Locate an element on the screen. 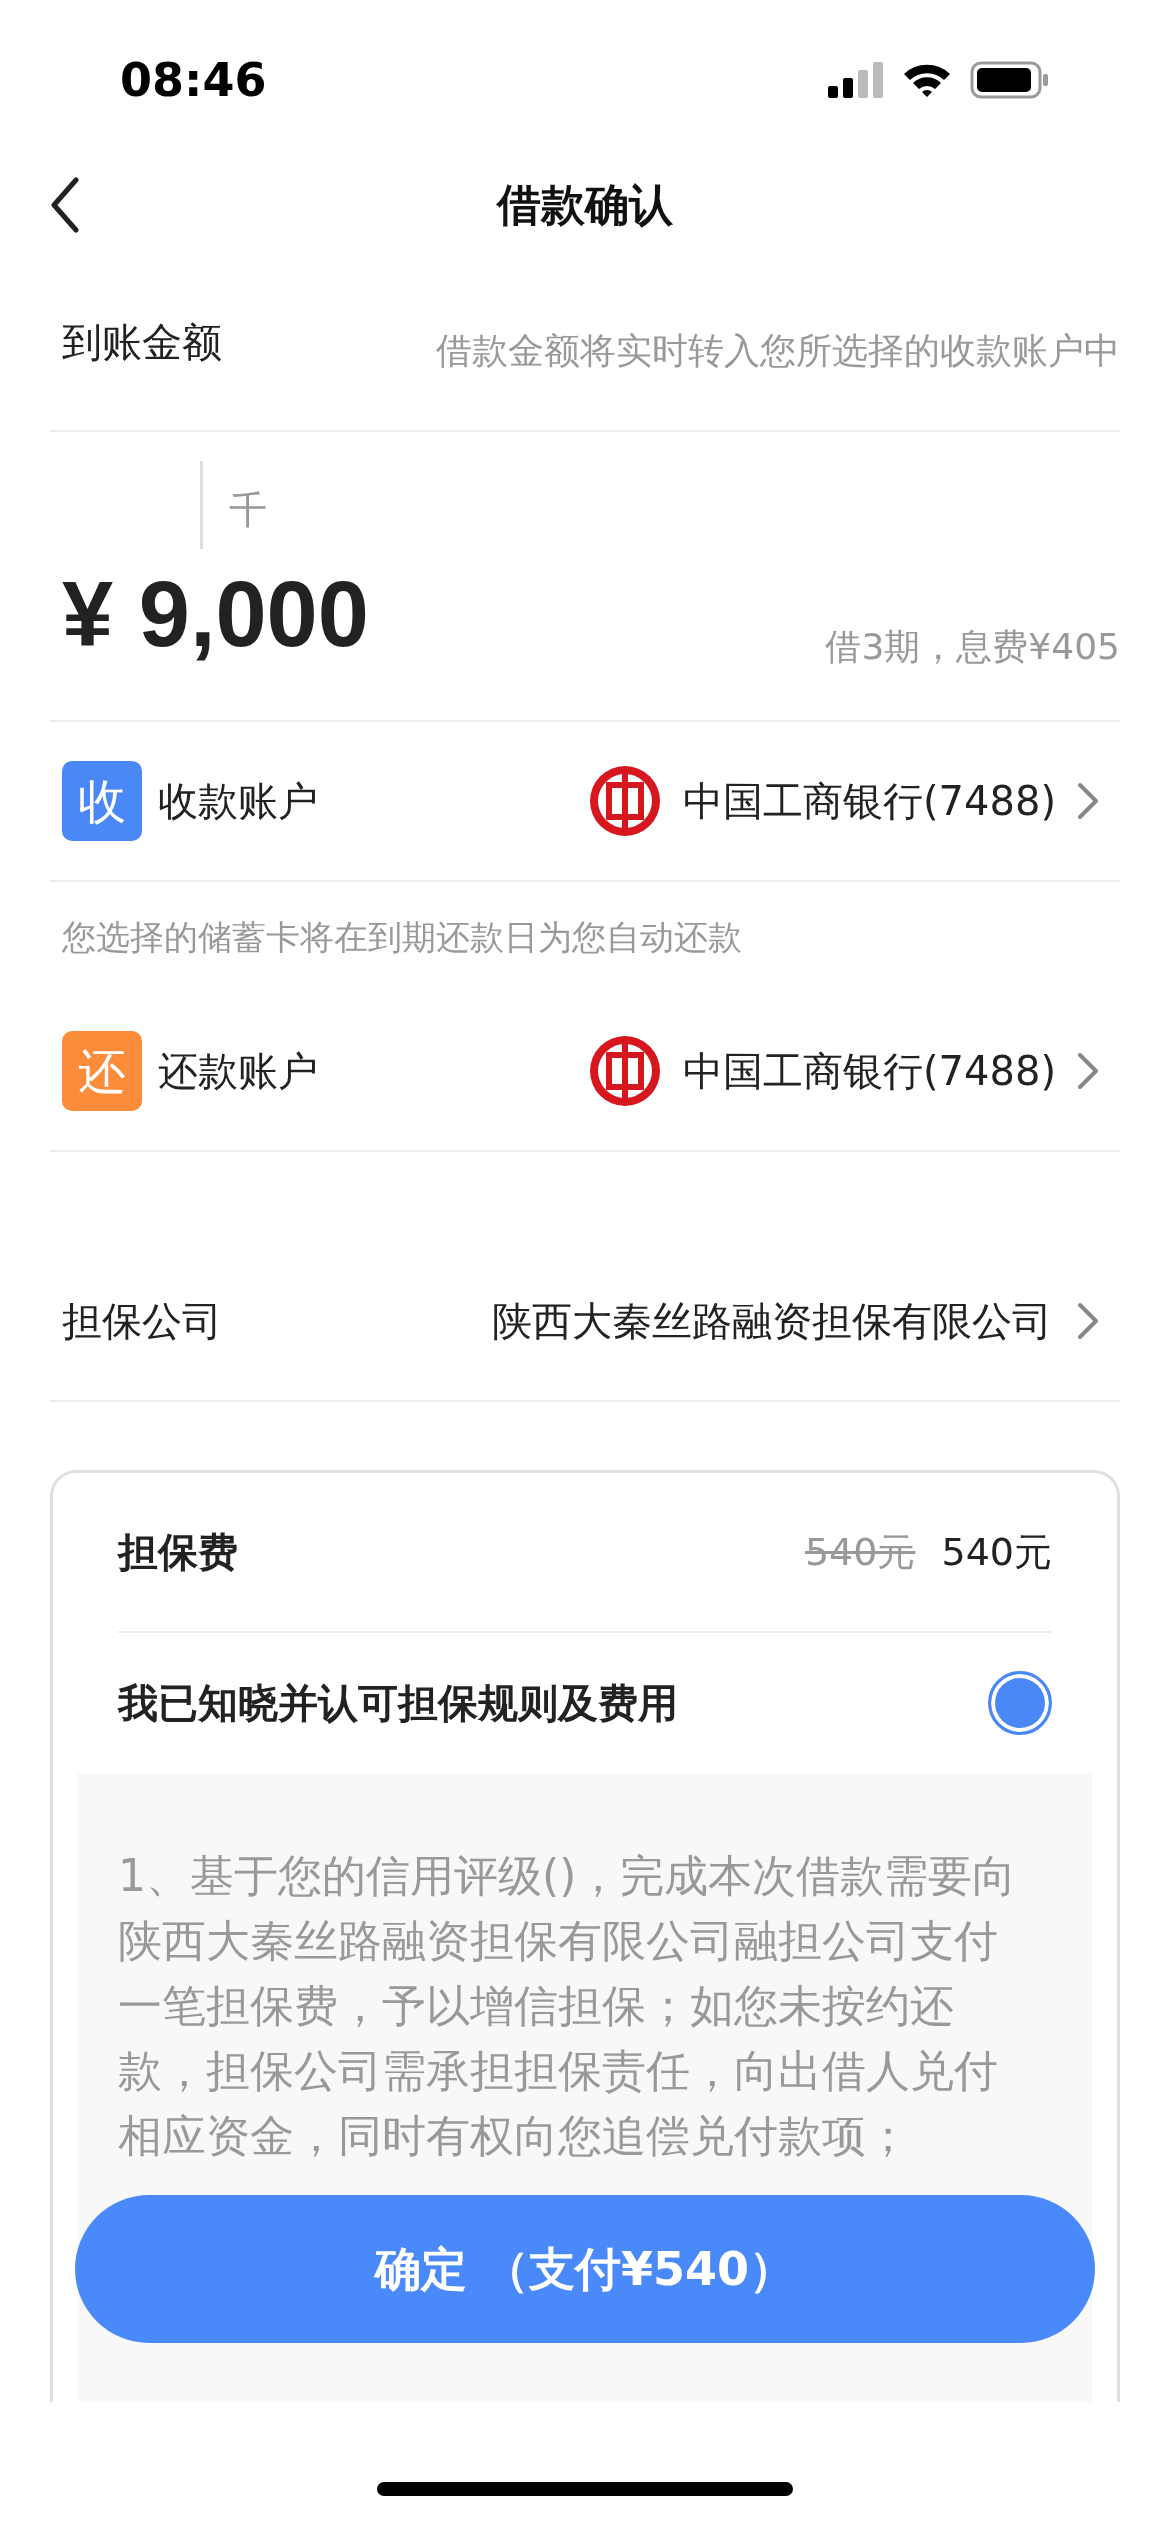 This screenshot has height=2532, width=1170. original-price: 540元 is located at coordinates (860, 1552).